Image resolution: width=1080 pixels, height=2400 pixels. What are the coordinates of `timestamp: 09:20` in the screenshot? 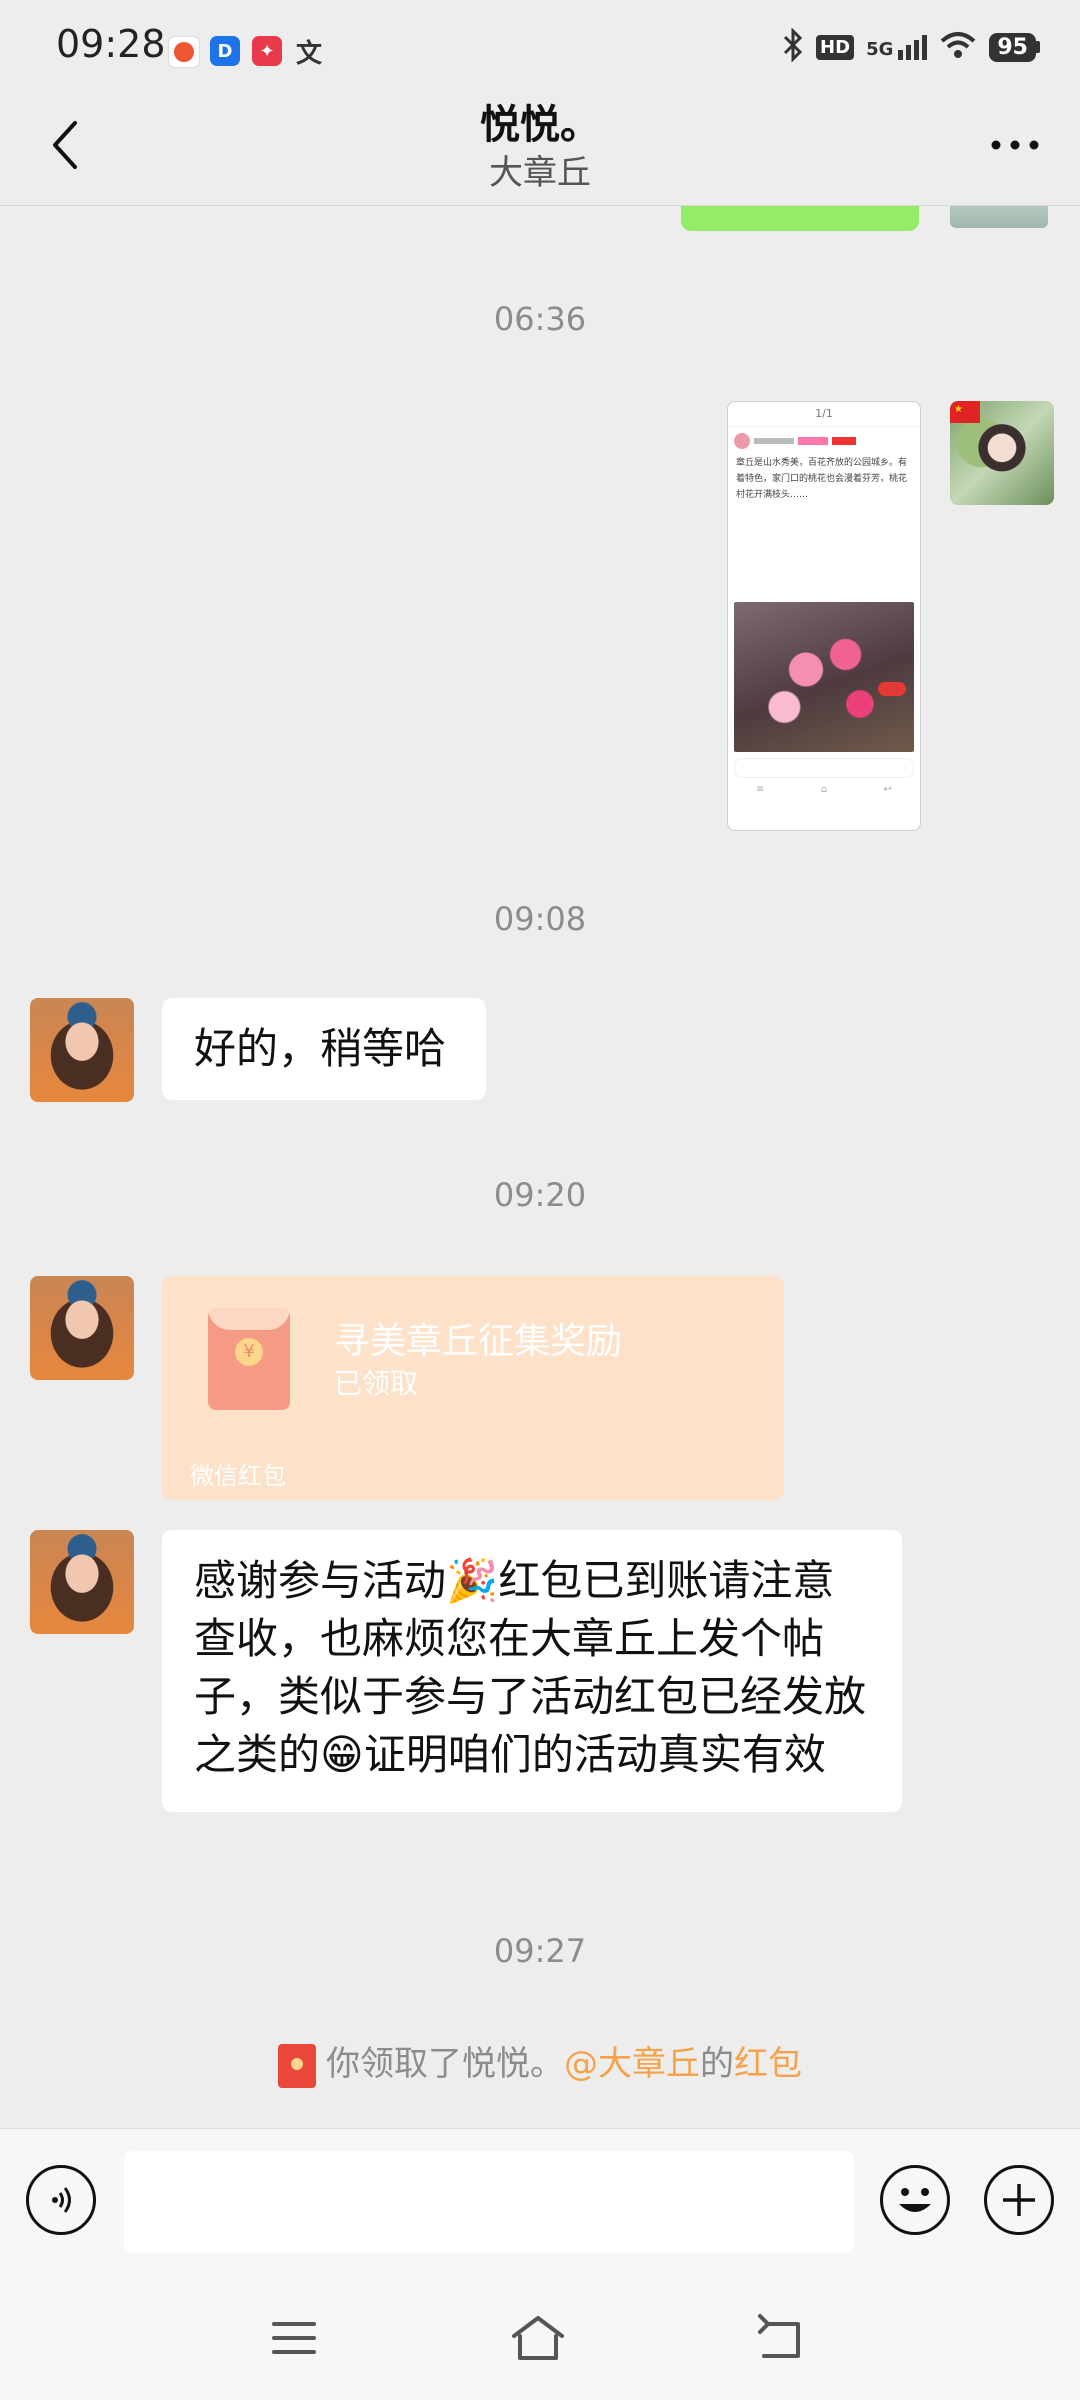 It's located at (540, 1195).